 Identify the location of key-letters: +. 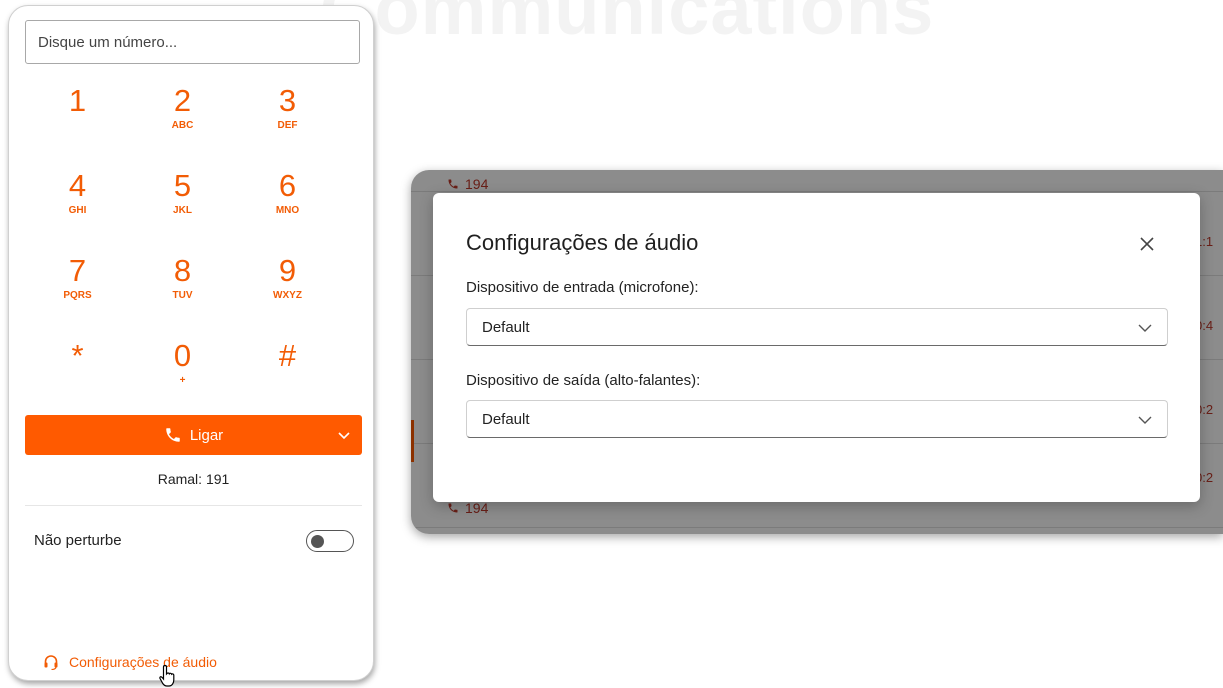
(182, 380).